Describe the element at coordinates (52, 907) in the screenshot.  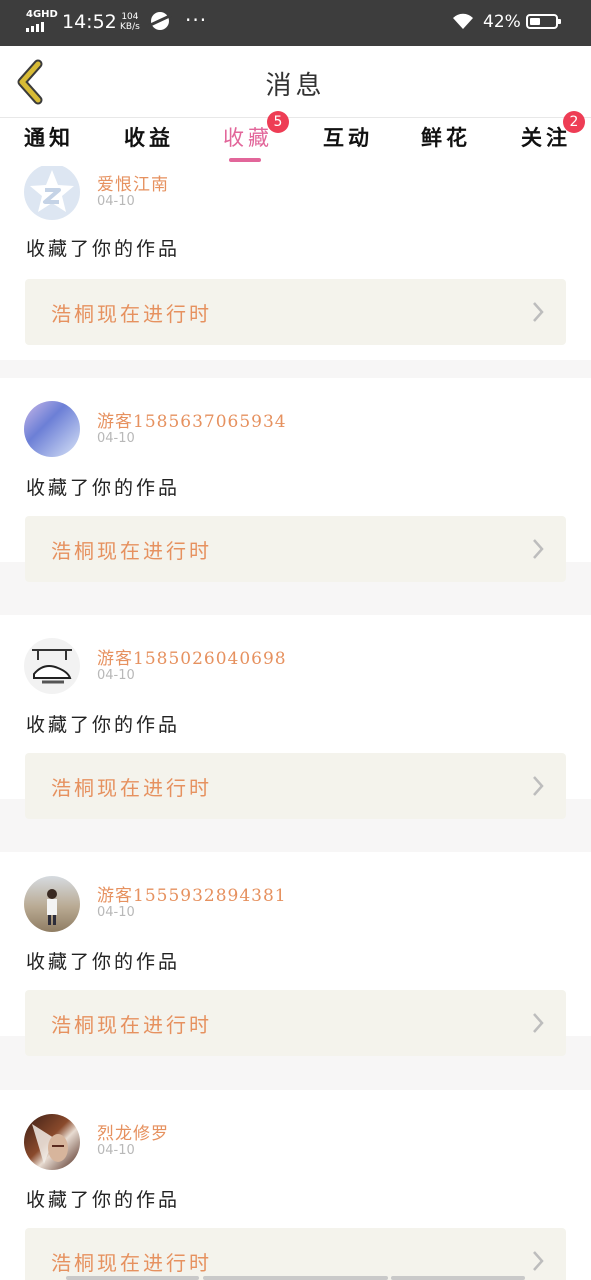
I see `person-avatar-image` at that location.